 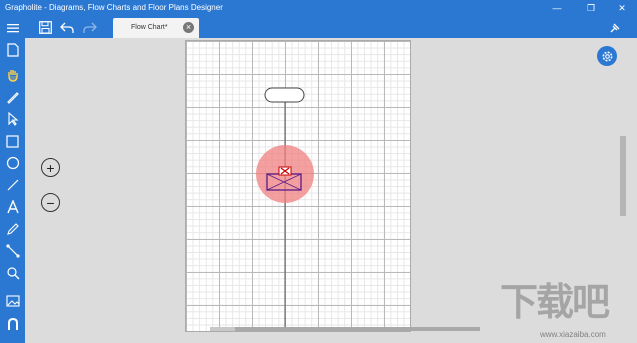 What do you see at coordinates (557, 8) in the screenshot?
I see `minimize-button: —` at bounding box center [557, 8].